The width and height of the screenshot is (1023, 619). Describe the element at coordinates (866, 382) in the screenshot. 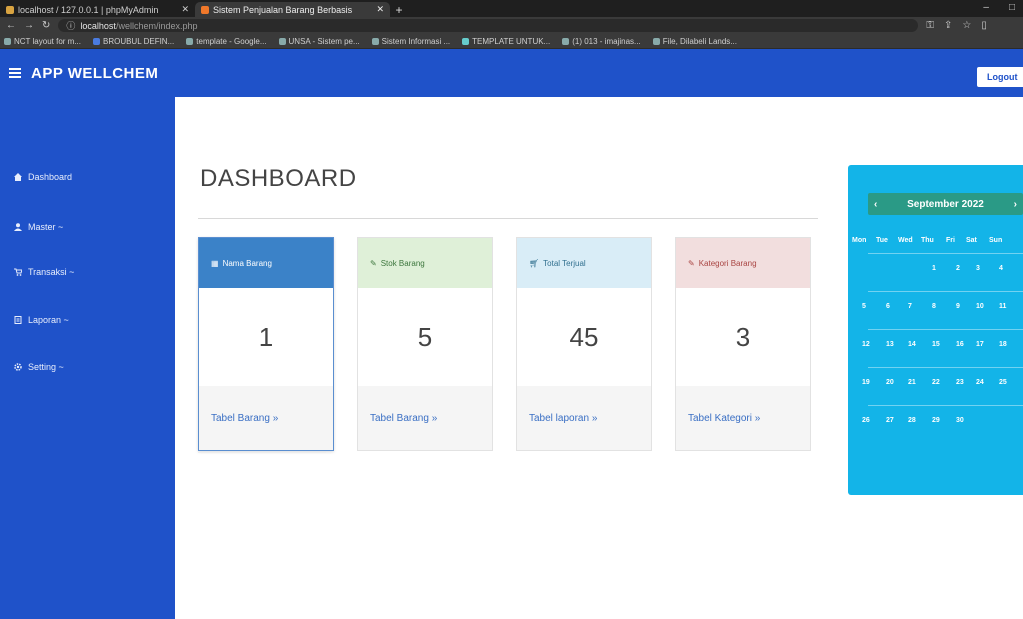

I see `calendar-day: 19` at that location.